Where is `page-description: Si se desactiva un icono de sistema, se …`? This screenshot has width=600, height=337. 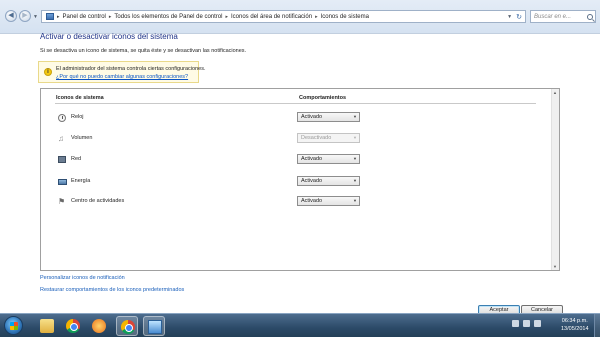
page-description: Si se desactiva un icono de sistema, se … is located at coordinates (143, 51).